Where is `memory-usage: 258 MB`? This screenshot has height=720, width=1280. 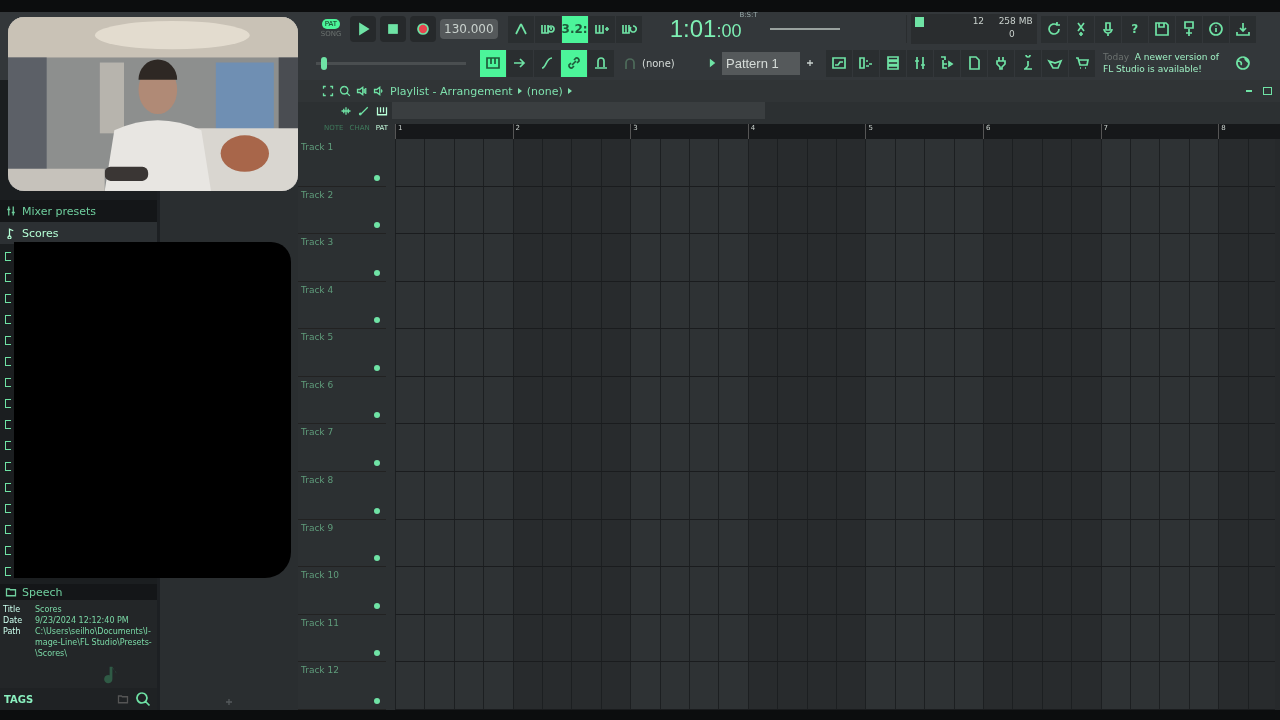
memory-usage: 258 MB is located at coordinates (1015, 21).